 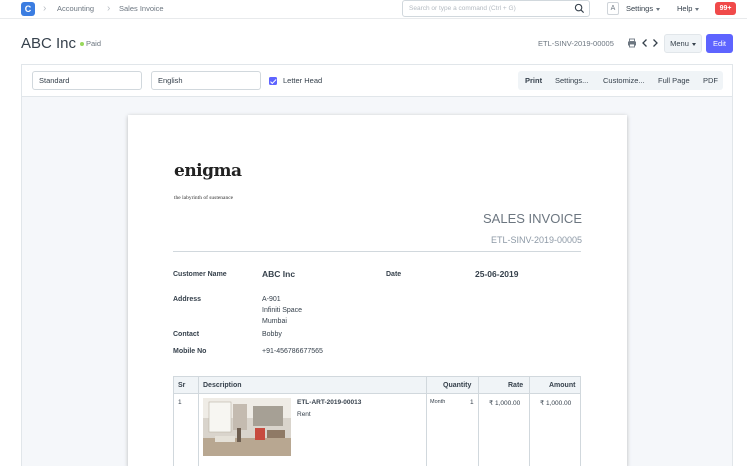 I want to click on column-header-quantity: Quantity, so click(x=457, y=385).